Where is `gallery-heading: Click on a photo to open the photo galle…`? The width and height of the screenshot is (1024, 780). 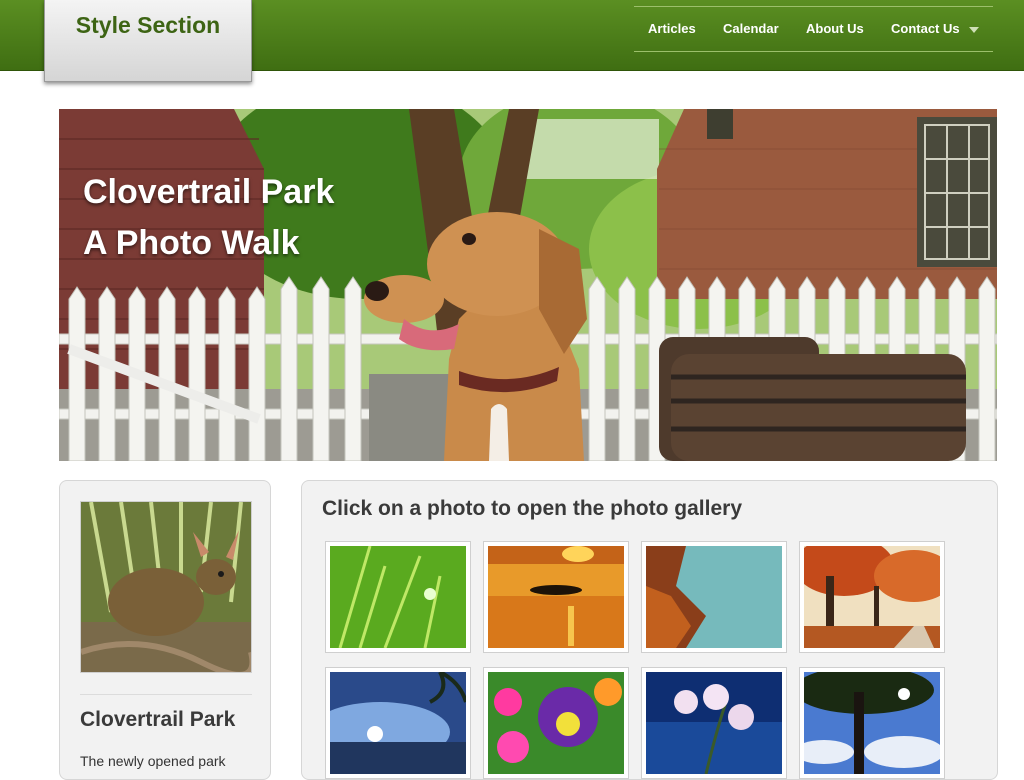 gallery-heading: Click on a photo to open the photo galle… is located at coordinates (532, 508).